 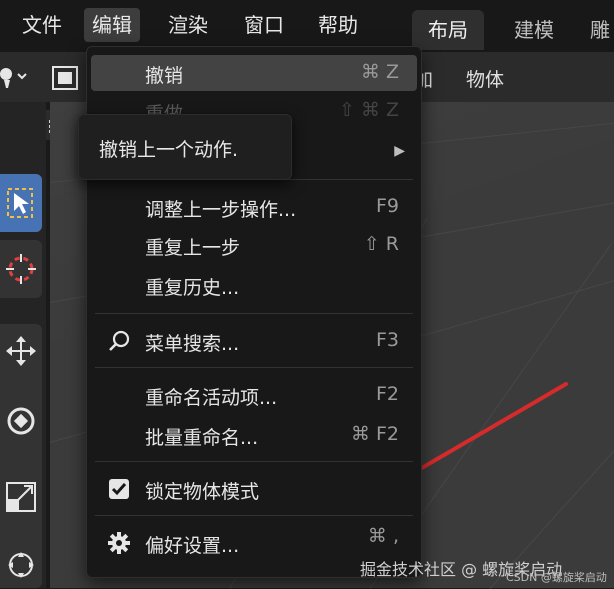 What do you see at coordinates (254, 73) in the screenshot?
I see `menu-item-undo: 撤销 ⌘ Z` at bounding box center [254, 73].